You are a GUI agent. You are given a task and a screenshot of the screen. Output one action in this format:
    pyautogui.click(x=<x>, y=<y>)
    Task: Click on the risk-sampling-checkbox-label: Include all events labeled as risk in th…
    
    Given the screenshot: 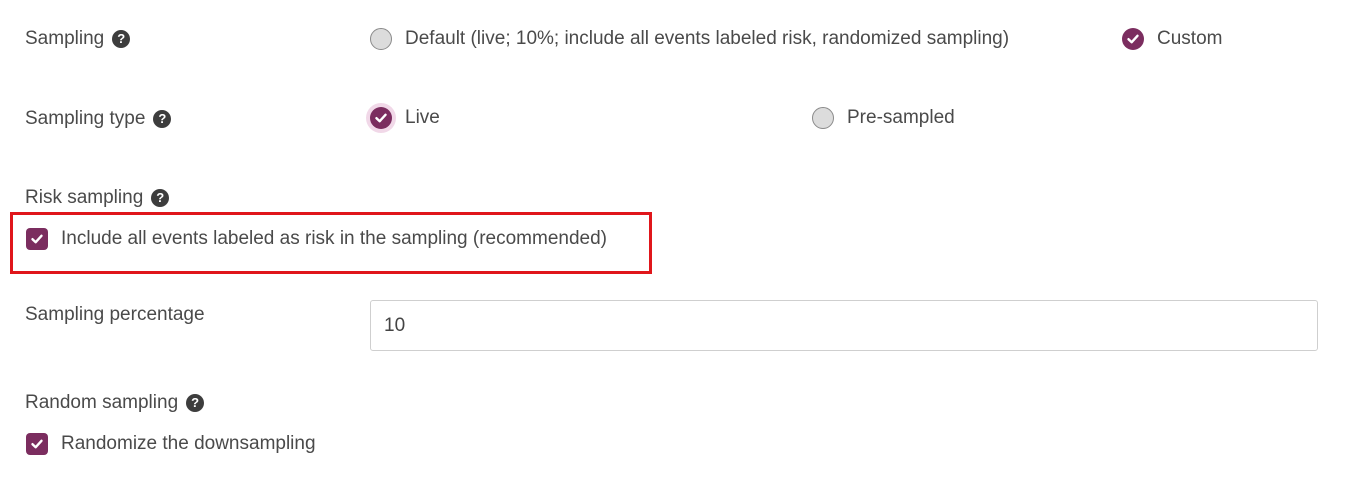 What is the action you would take?
    pyautogui.click(x=334, y=239)
    